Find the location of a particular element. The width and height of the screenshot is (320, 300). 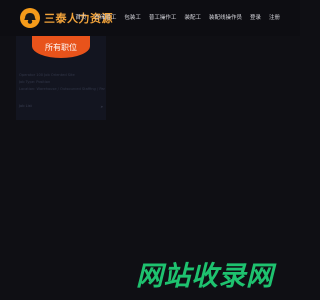

nav-item-home: 首页 is located at coordinates (80, 17).